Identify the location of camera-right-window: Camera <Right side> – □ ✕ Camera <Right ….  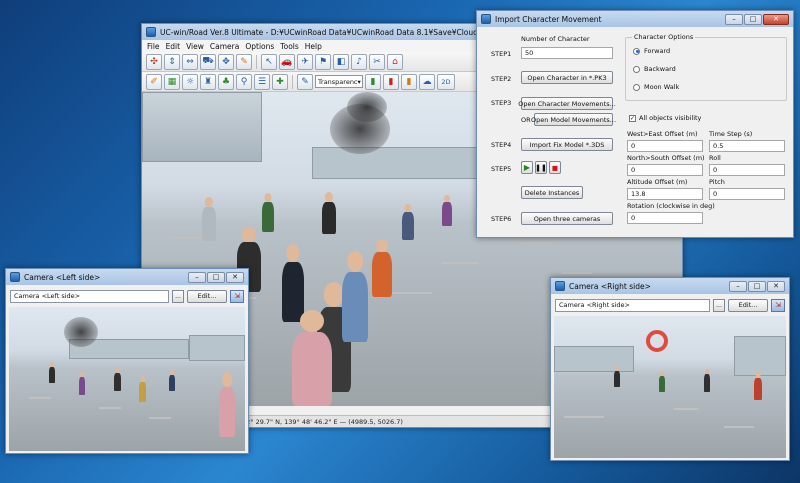
(670, 369).